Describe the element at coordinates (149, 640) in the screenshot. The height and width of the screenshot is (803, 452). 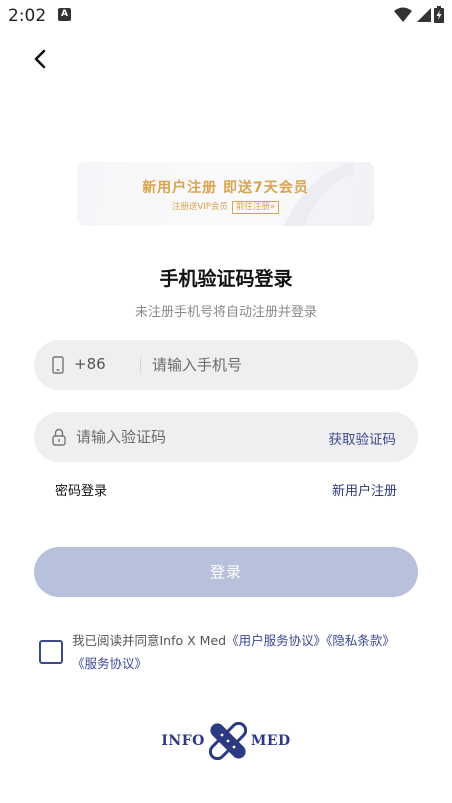
I see `agreement-prefix: 我已阅读并同意Info X Med` at that location.